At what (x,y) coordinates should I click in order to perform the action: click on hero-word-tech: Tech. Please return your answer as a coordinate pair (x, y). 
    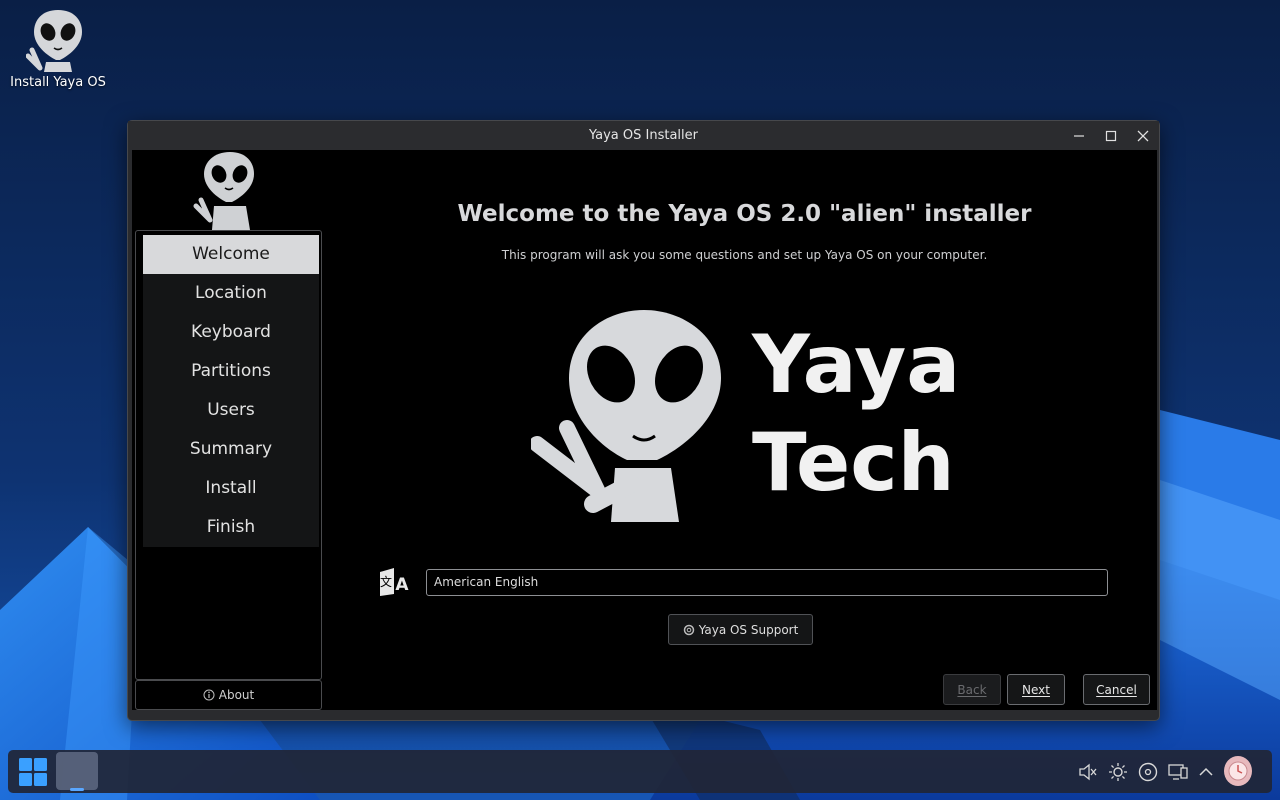
    Looking at the image, I should click on (853, 462).